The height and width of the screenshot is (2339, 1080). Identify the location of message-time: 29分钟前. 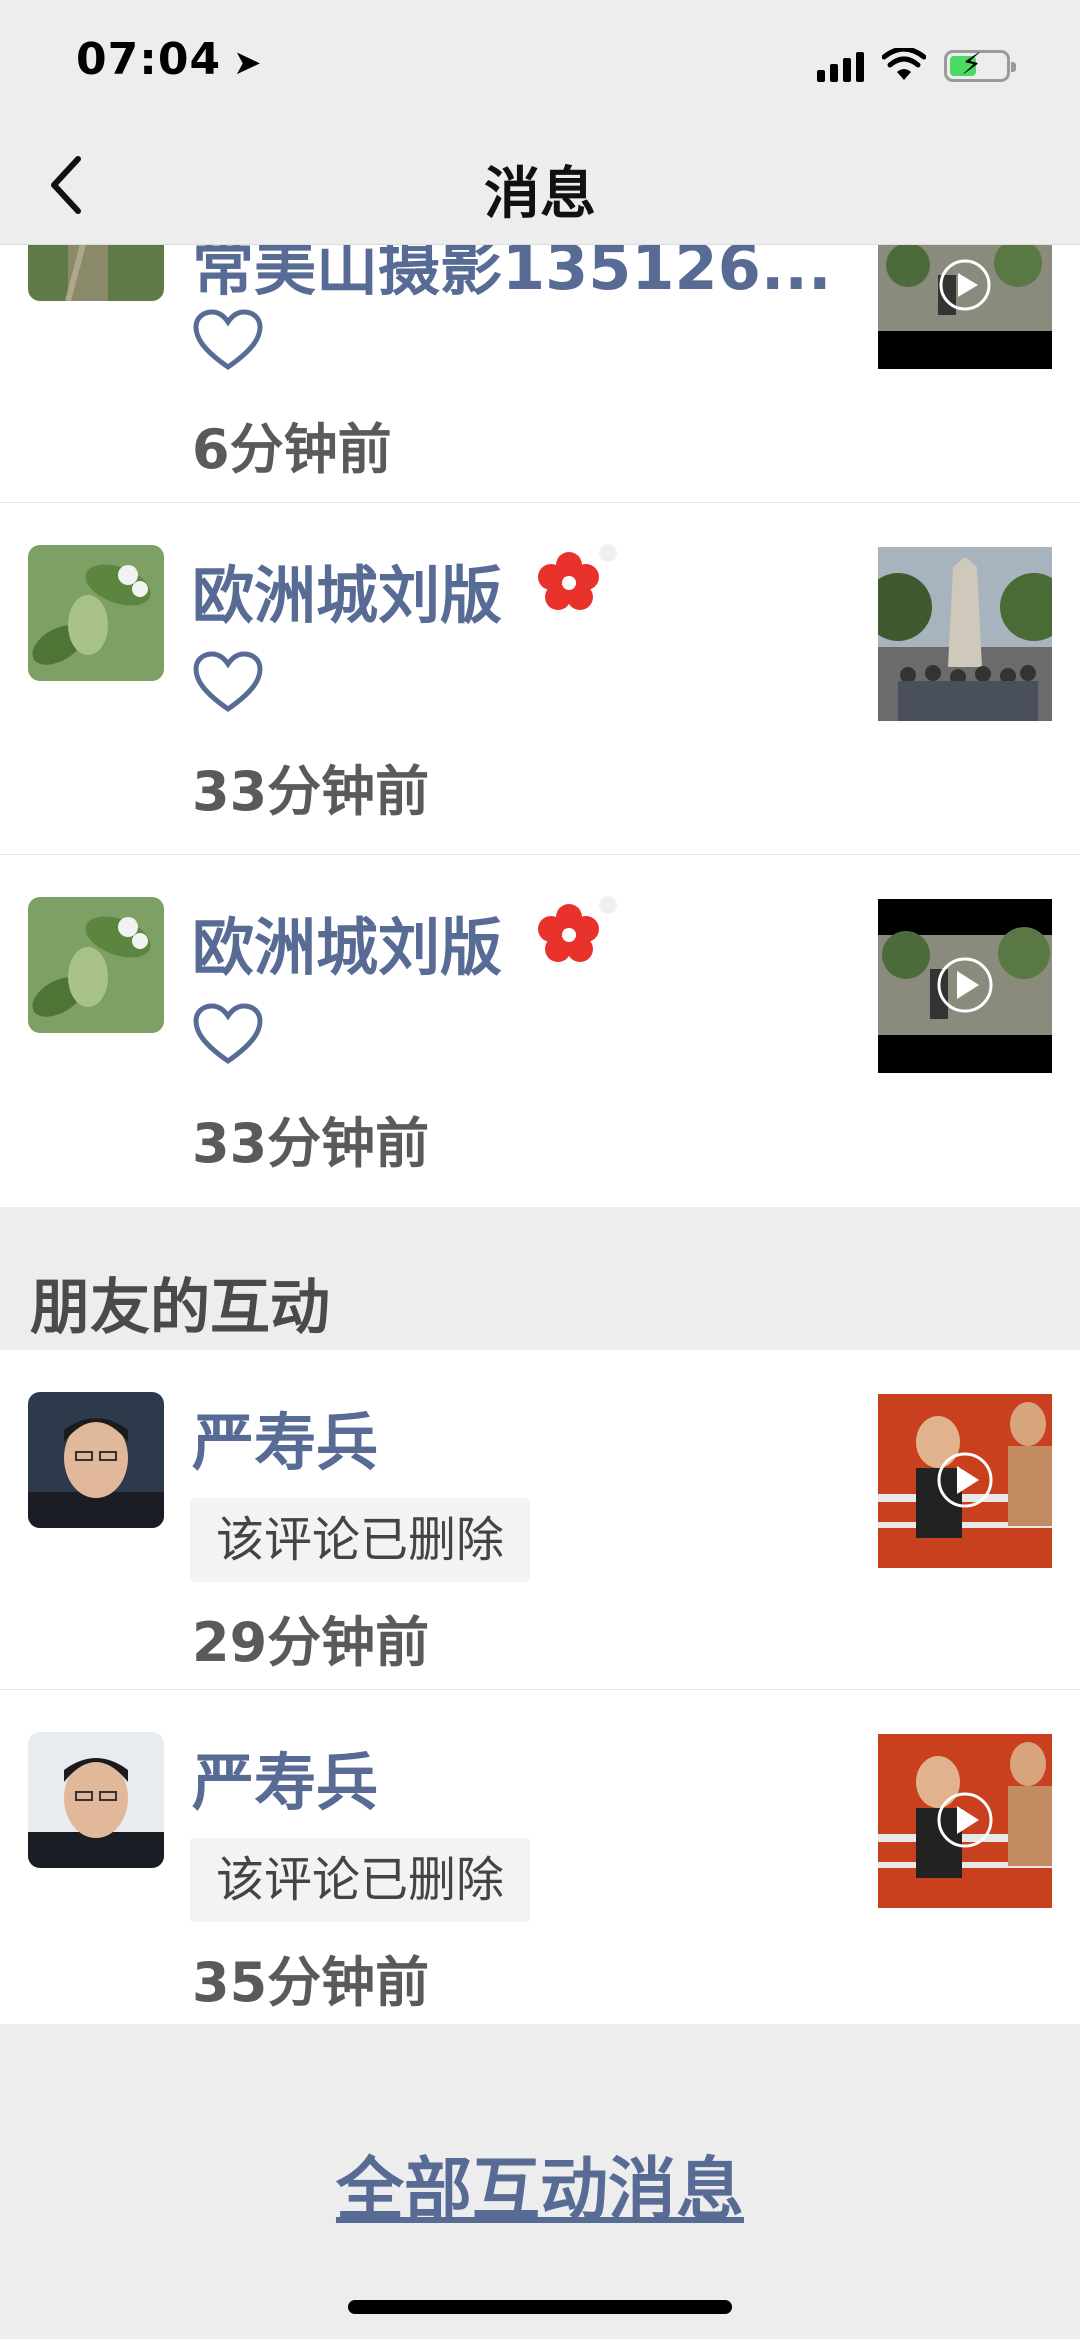
(311, 1642).